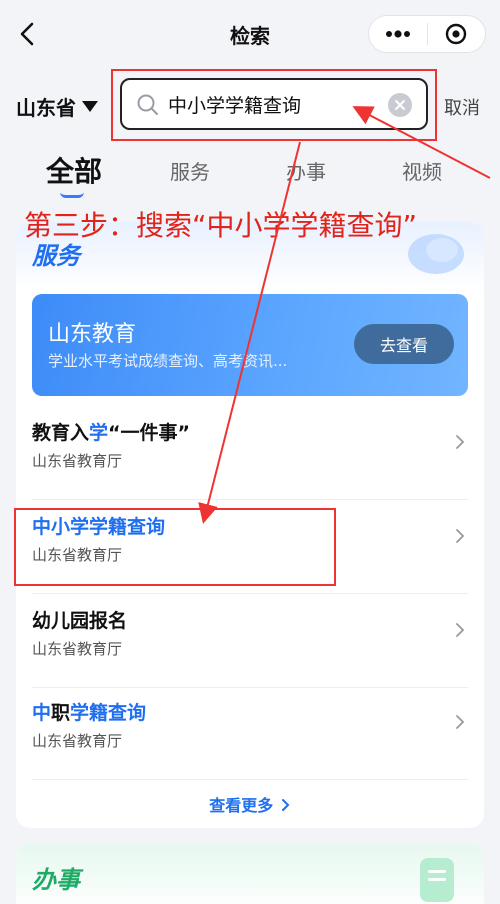 The width and height of the screenshot is (500, 904). I want to click on cancel-button: 取消, so click(462, 107).